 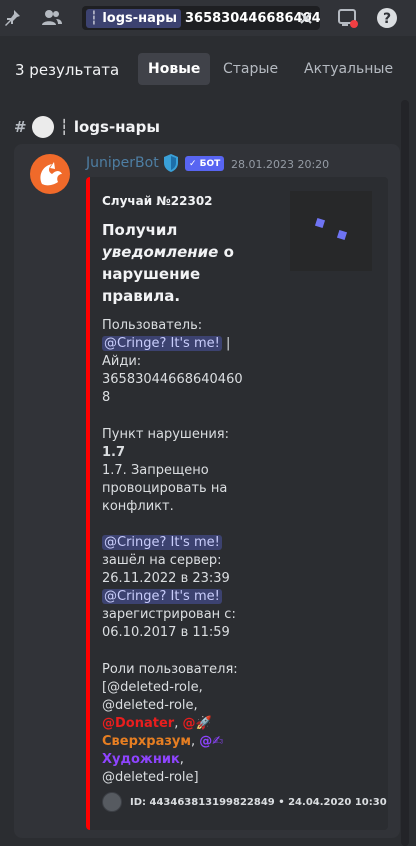 I want to click on scrollbar, so click(x=405, y=473).